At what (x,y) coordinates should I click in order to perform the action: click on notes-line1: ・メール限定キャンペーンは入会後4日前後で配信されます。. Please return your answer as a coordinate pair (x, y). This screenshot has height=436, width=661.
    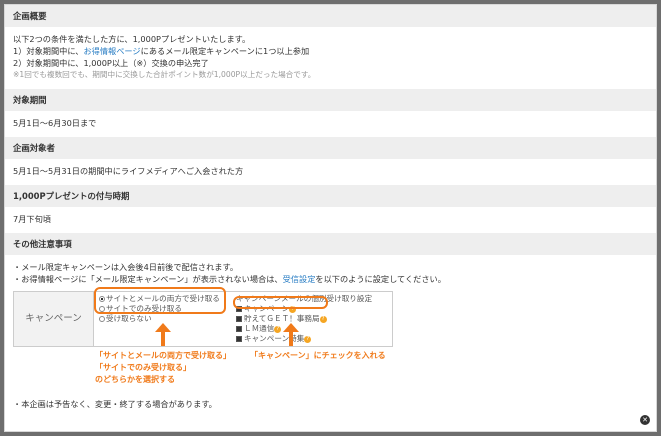
    Looking at the image, I should click on (126, 267).